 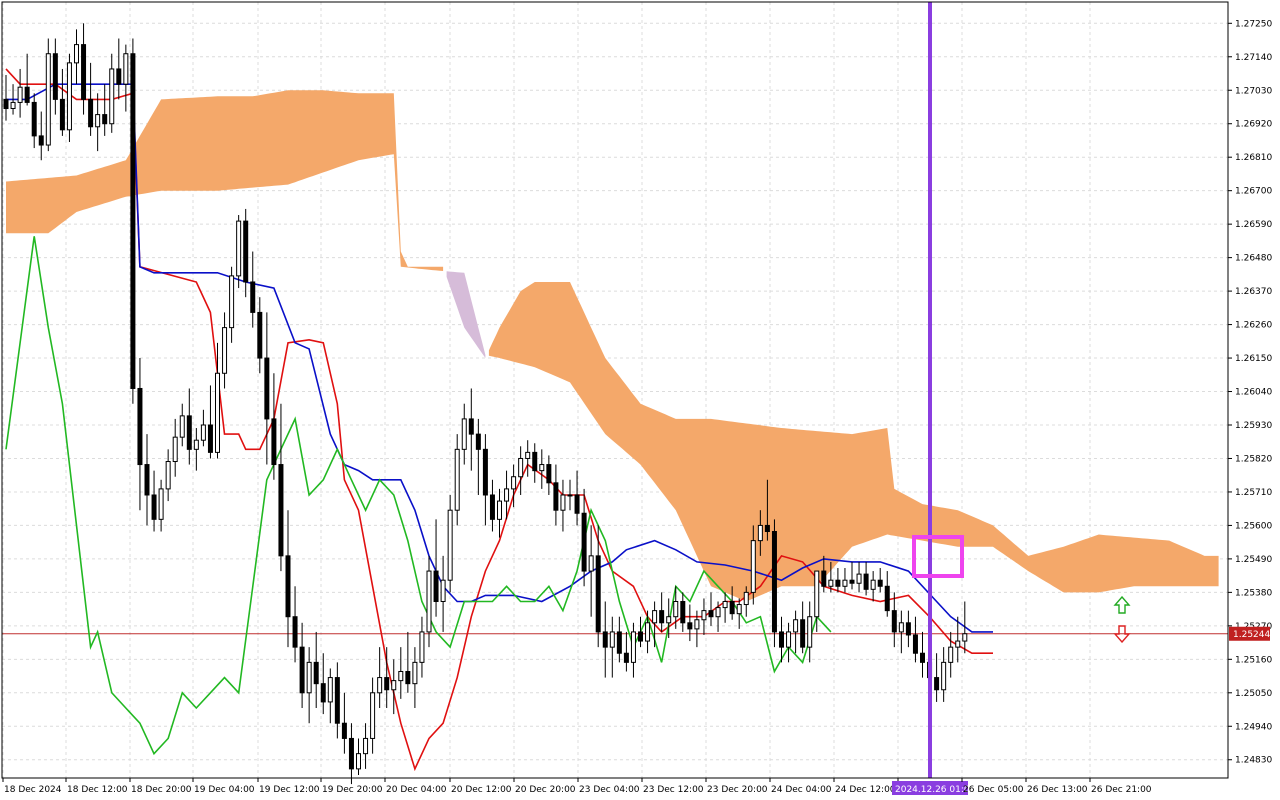 What do you see at coordinates (609, 790) in the screenshot?
I see `time-tick-label: 23 Dec 04:00` at bounding box center [609, 790].